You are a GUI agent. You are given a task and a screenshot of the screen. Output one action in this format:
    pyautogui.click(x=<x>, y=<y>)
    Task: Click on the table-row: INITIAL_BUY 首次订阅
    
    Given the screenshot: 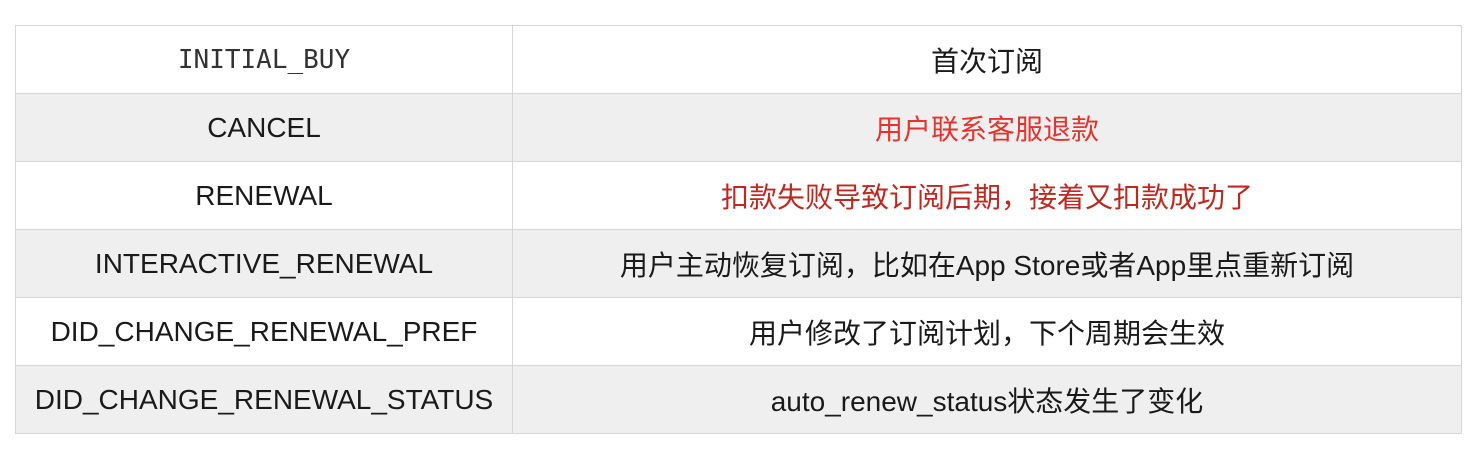 What is the action you would take?
    pyautogui.click(x=738, y=59)
    